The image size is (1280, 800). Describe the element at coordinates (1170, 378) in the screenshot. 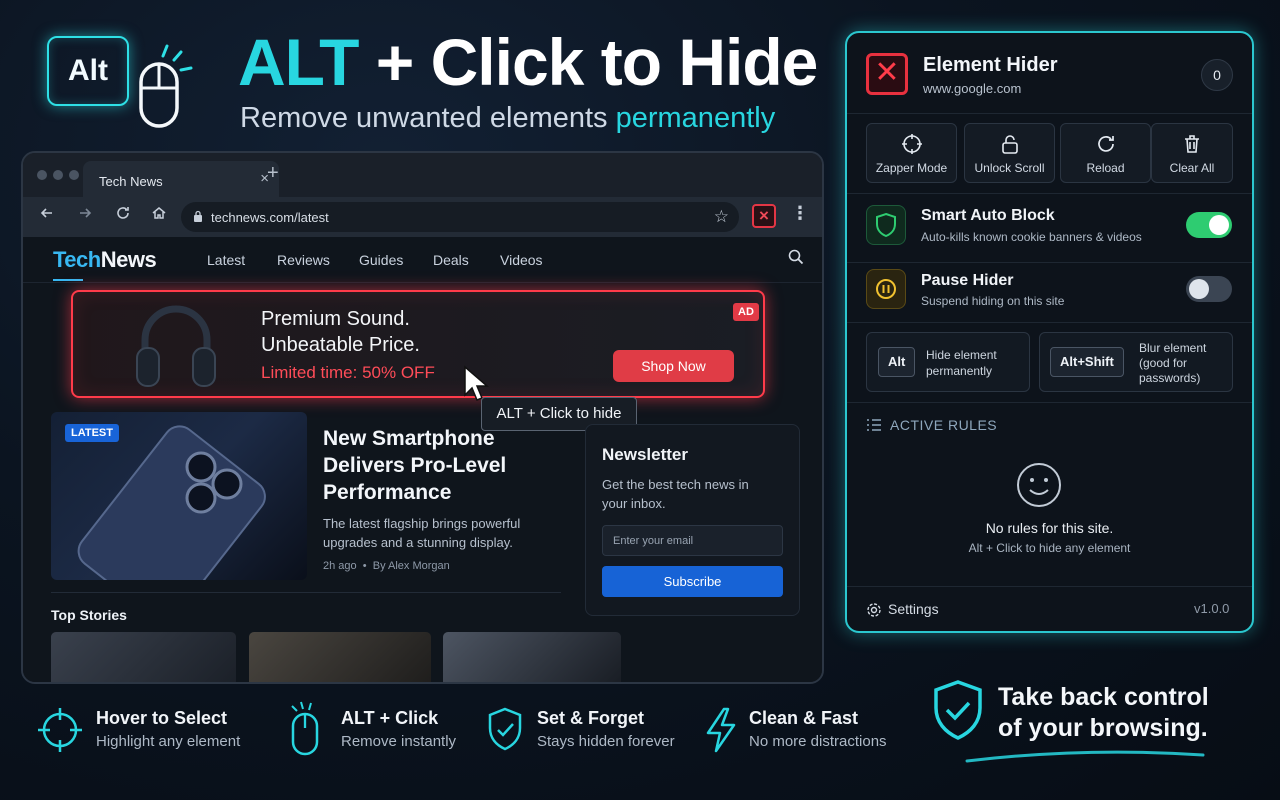

I see `alt-shift-line3: passwords)` at that location.